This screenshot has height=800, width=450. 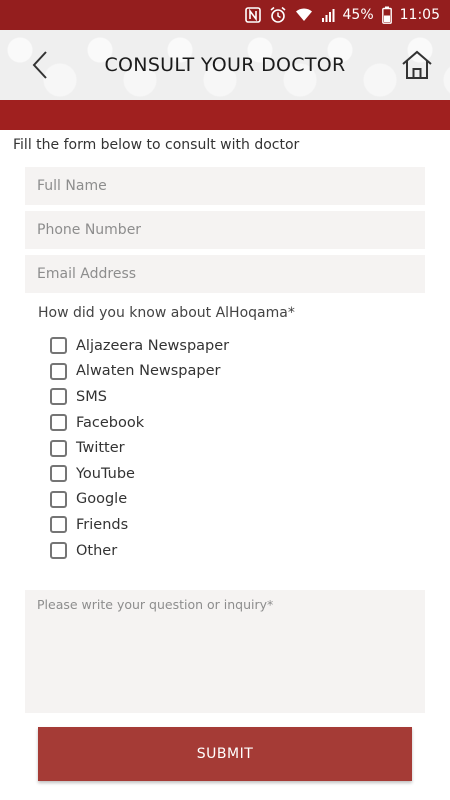 I want to click on source-option-twitter: Twitter, so click(x=139, y=448).